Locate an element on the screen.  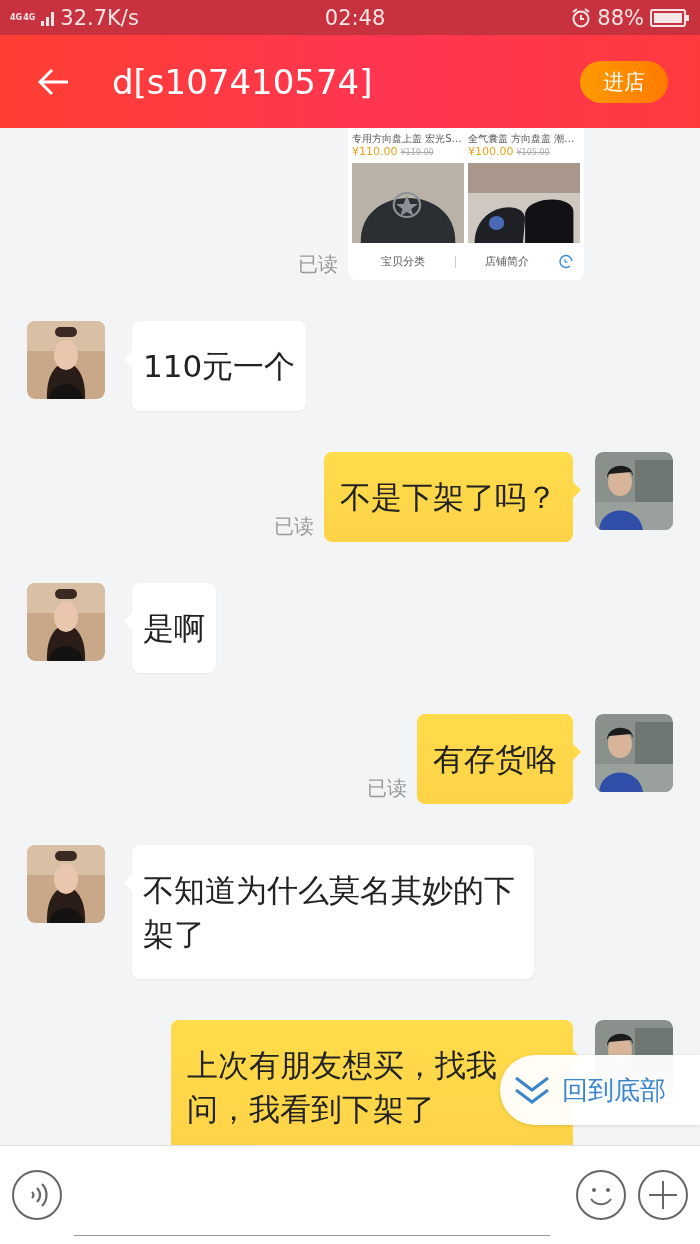
message-bubble: 有存货咯 is located at coordinates (495, 759).